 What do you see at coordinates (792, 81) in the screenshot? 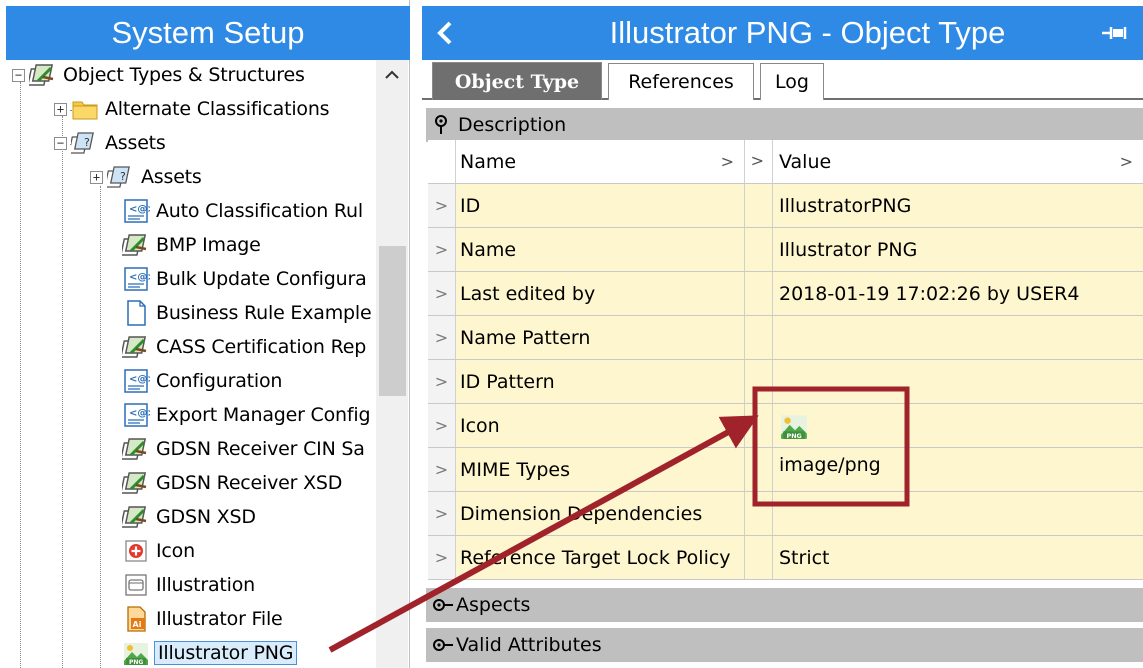
I see `tab-log: Log` at bounding box center [792, 81].